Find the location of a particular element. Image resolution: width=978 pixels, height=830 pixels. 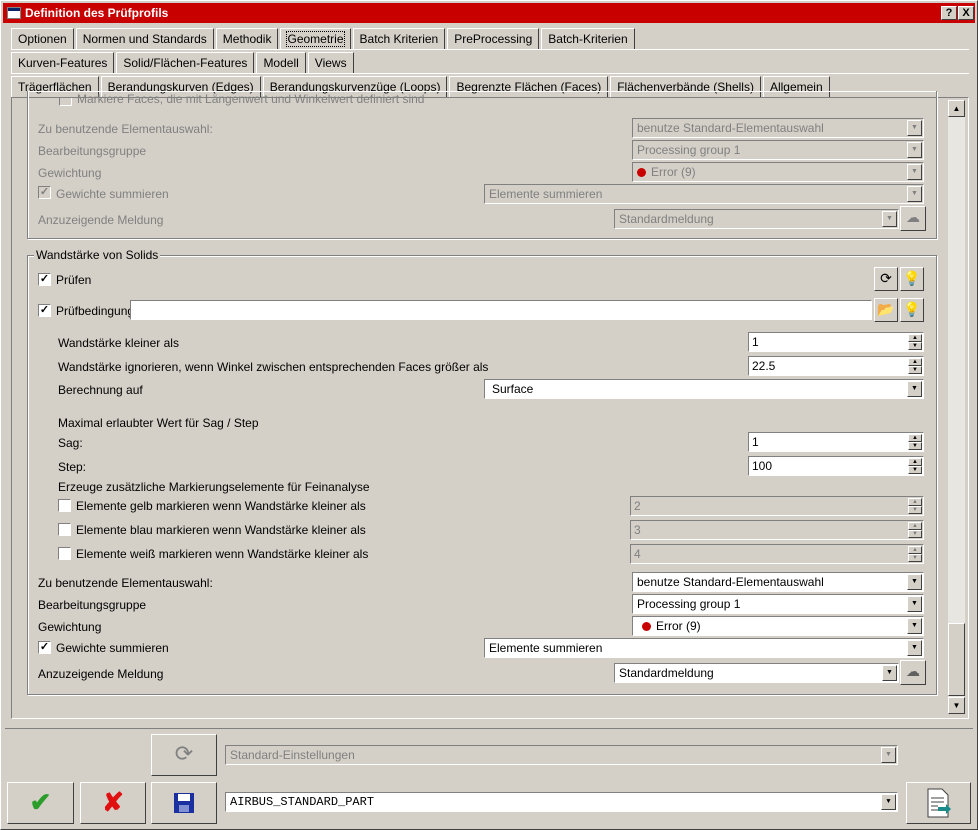

tab-normen: Normen und Standards is located at coordinates (144, 38).